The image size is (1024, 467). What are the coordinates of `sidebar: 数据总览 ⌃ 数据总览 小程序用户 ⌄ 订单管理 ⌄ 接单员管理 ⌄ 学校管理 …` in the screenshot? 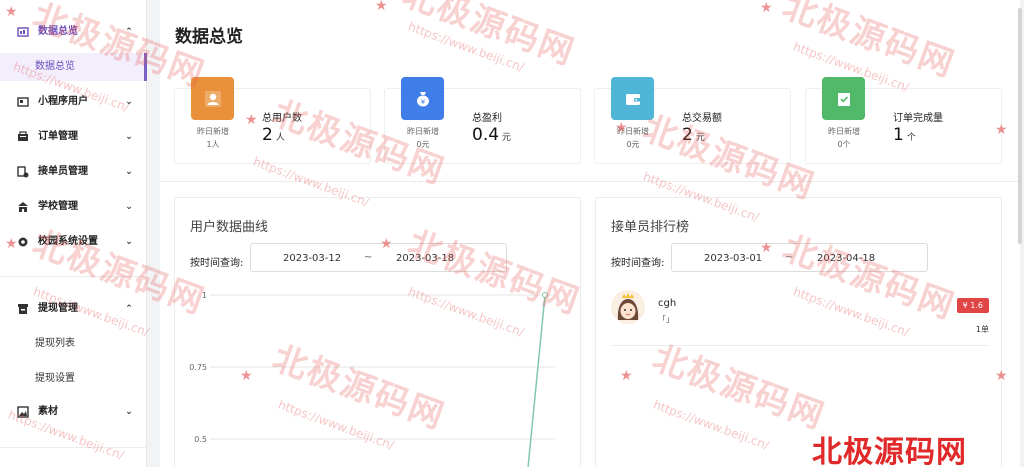 It's located at (73, 233).